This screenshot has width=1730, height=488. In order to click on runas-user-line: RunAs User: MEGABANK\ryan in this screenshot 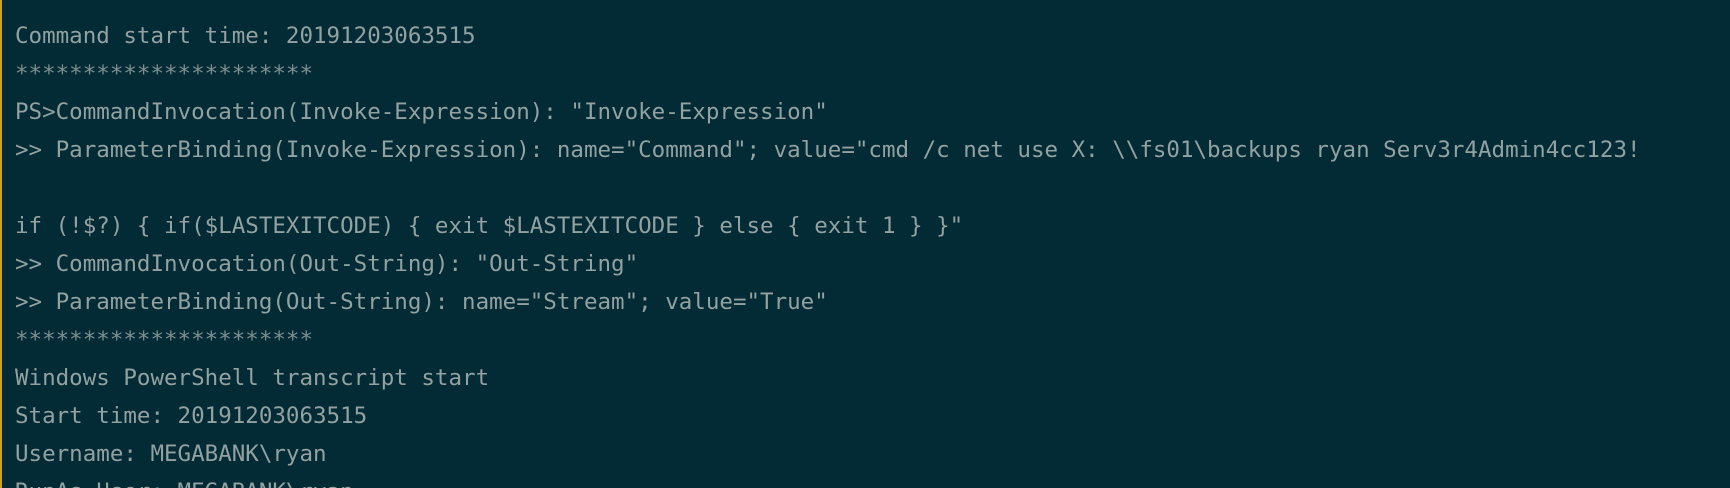, I will do `click(828, 480)`.